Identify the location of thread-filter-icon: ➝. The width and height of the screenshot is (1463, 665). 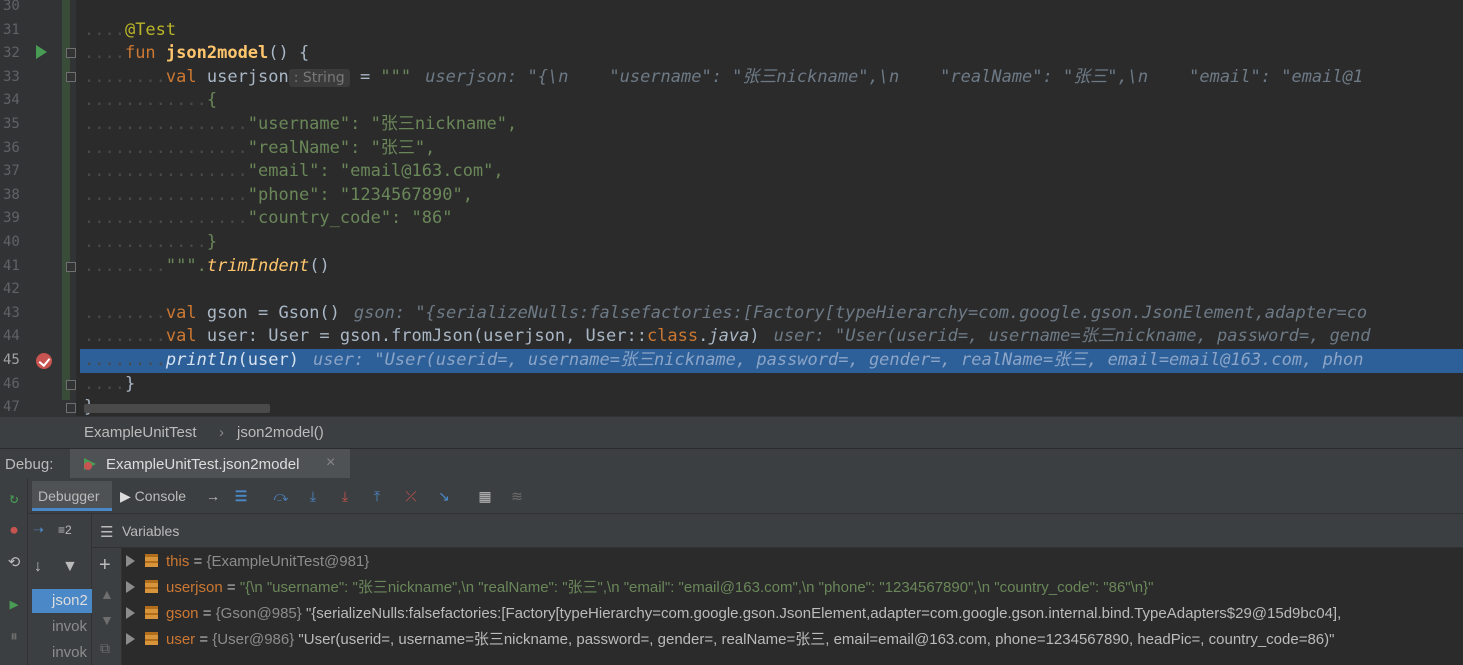
(38, 530).